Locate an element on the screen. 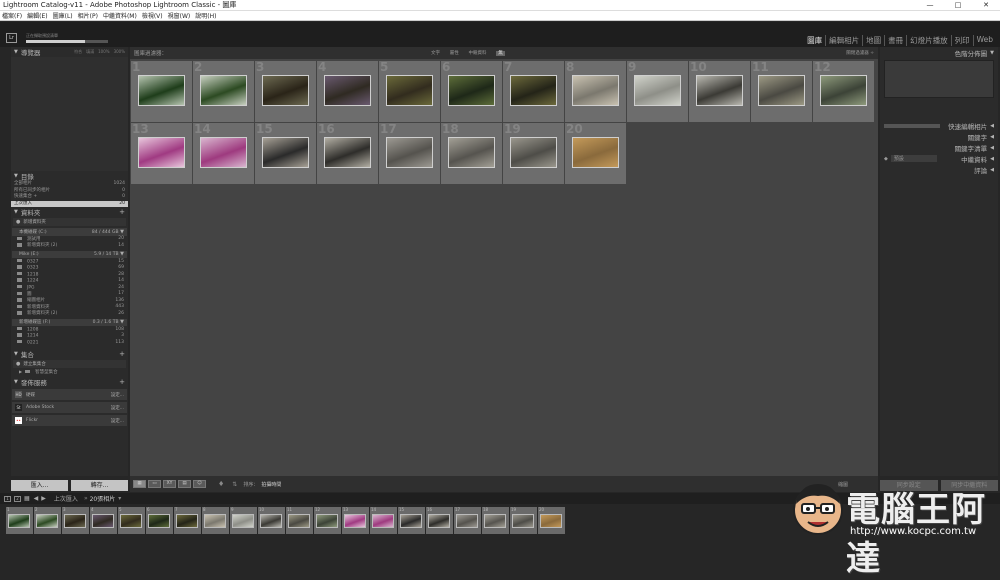  filmstrip-cell: 8 is located at coordinates (215, 520).